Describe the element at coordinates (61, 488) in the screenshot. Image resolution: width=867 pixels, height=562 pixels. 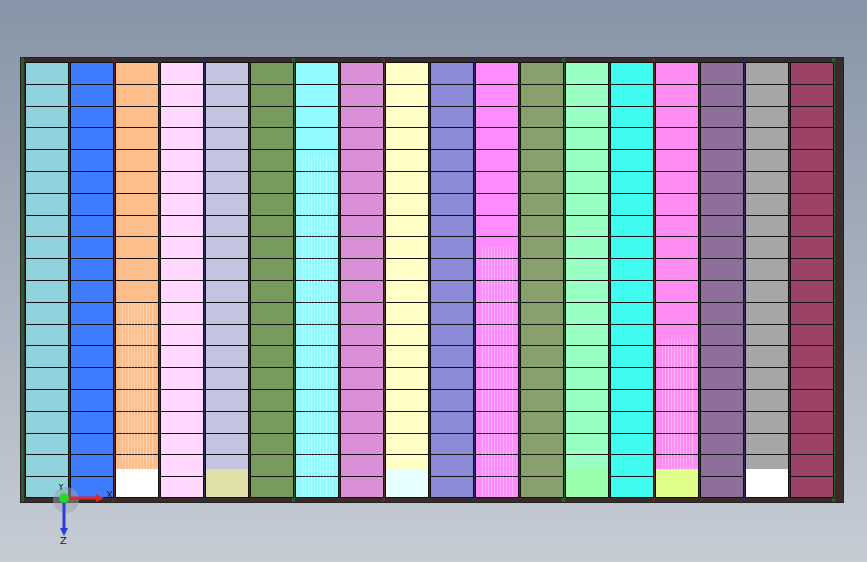
I see `y-axis-label: Y` at that location.